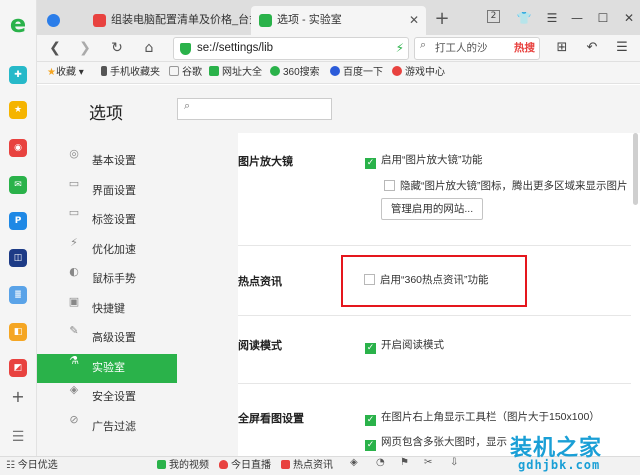 The image size is (640, 475). What do you see at coordinates (562, 48) in the screenshot?
I see `apps-grid-icon: ⊞` at bounding box center [562, 48].